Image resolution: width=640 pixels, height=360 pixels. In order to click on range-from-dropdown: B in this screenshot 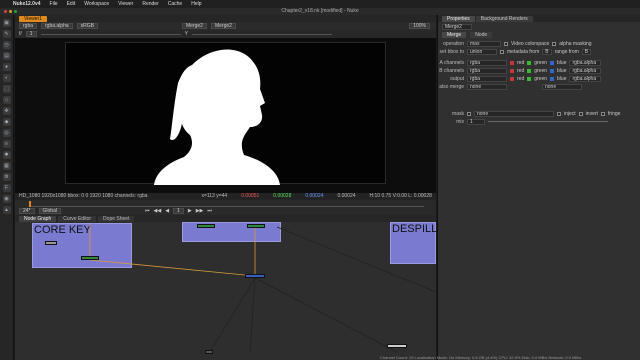, I will do `click(586, 51)`.